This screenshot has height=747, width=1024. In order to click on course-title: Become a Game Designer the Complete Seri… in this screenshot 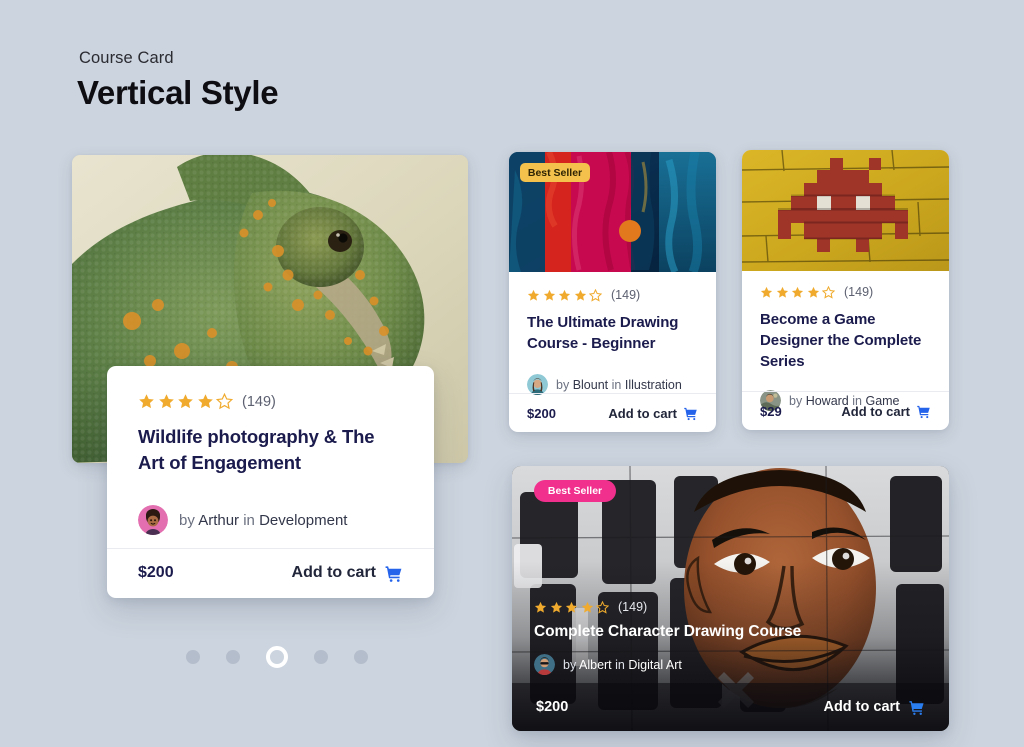, I will do `click(845, 340)`.